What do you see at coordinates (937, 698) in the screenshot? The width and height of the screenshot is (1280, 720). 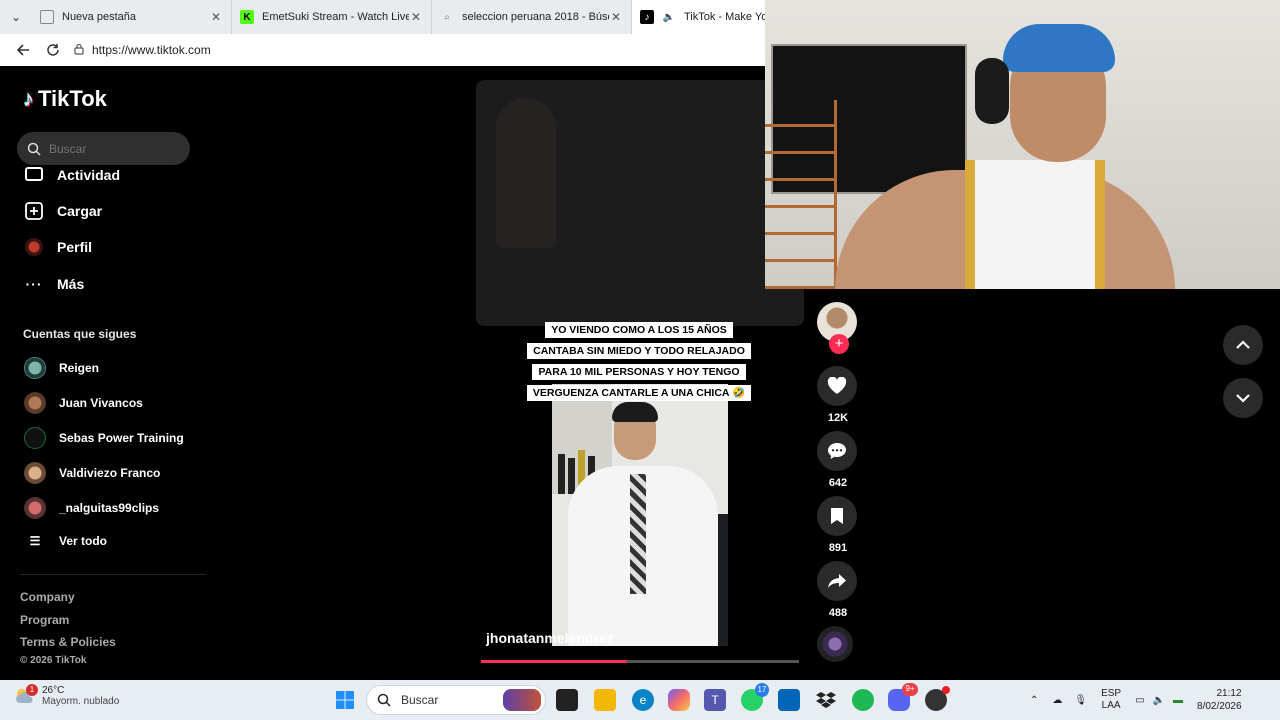 I see `app-icon` at bounding box center [937, 698].